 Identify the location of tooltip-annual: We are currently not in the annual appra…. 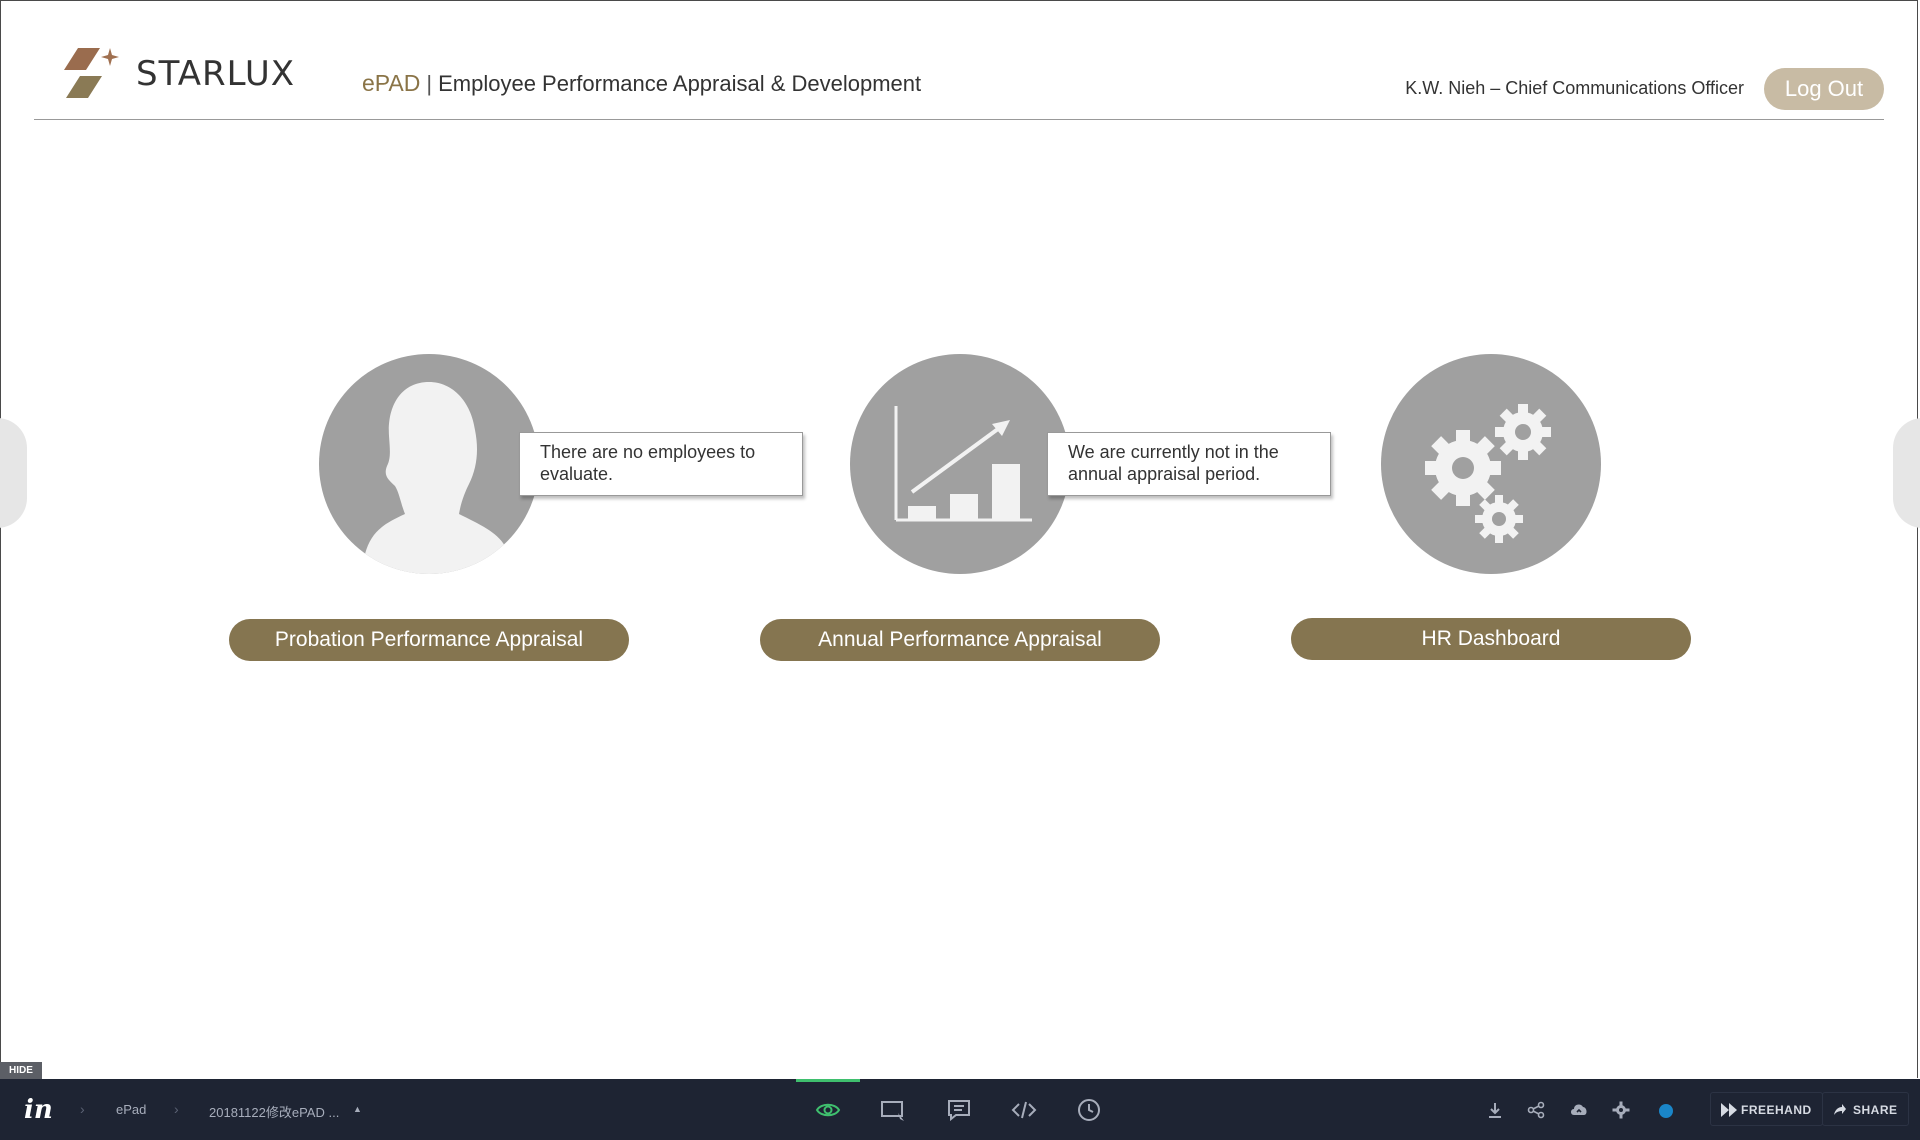
(1189, 464).